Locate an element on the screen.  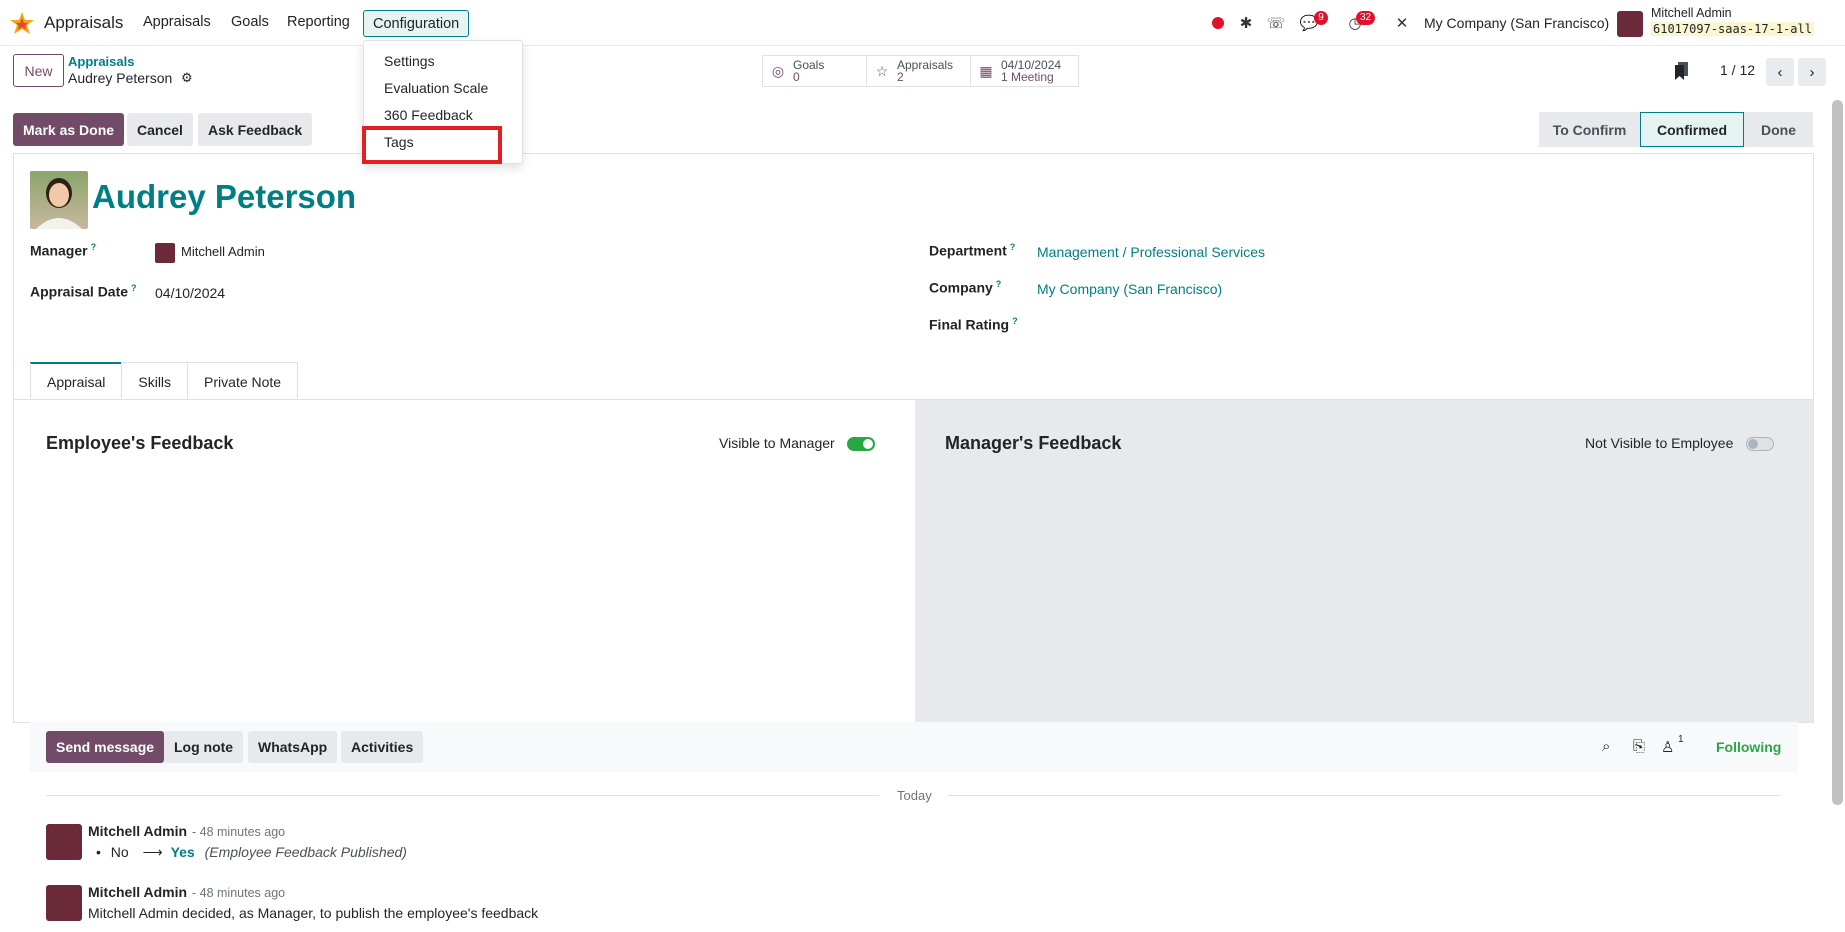
messages-badge: 9 is located at coordinates (1321, 18).